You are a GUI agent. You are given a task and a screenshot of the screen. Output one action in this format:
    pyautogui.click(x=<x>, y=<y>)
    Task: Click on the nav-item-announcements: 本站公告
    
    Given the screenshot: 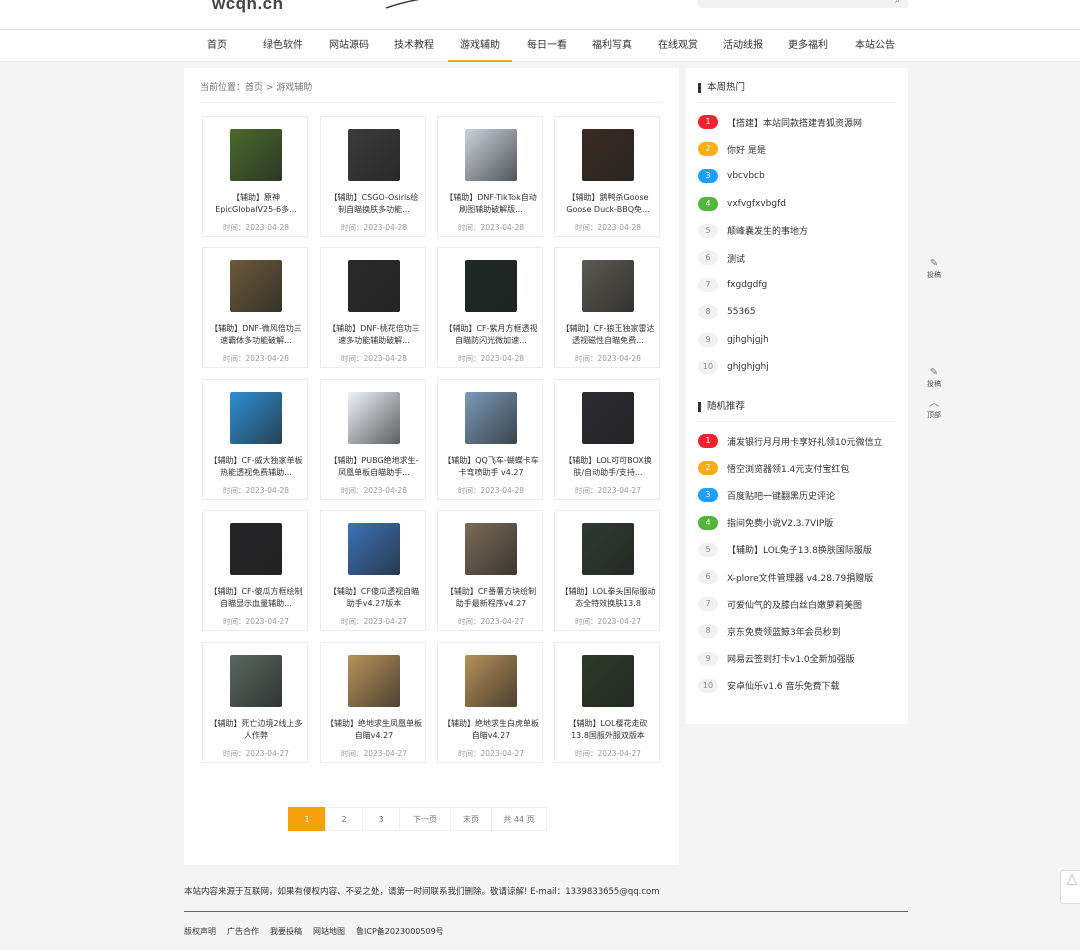 What is the action you would take?
    pyautogui.click(x=875, y=46)
    